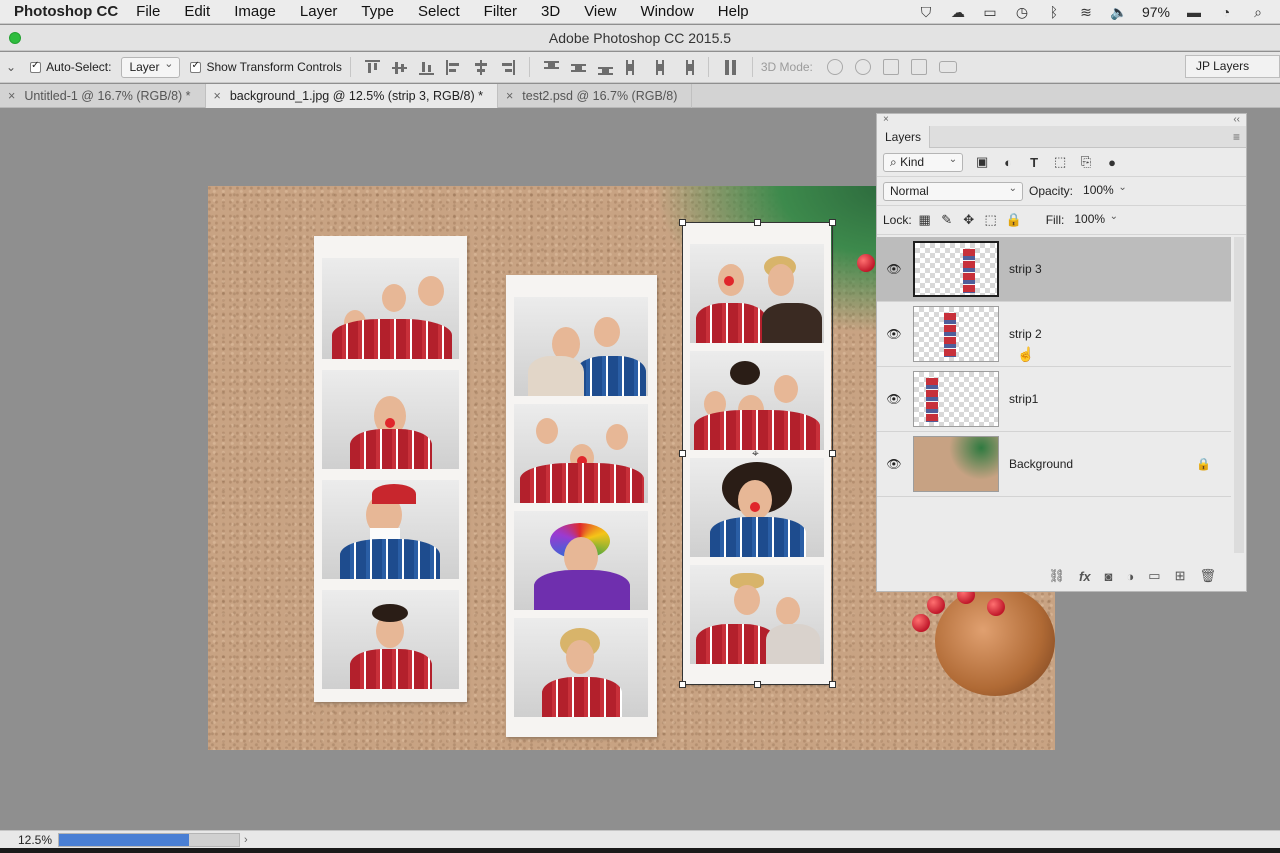  I want to click on 3d-slide-icon, so click(918, 67).